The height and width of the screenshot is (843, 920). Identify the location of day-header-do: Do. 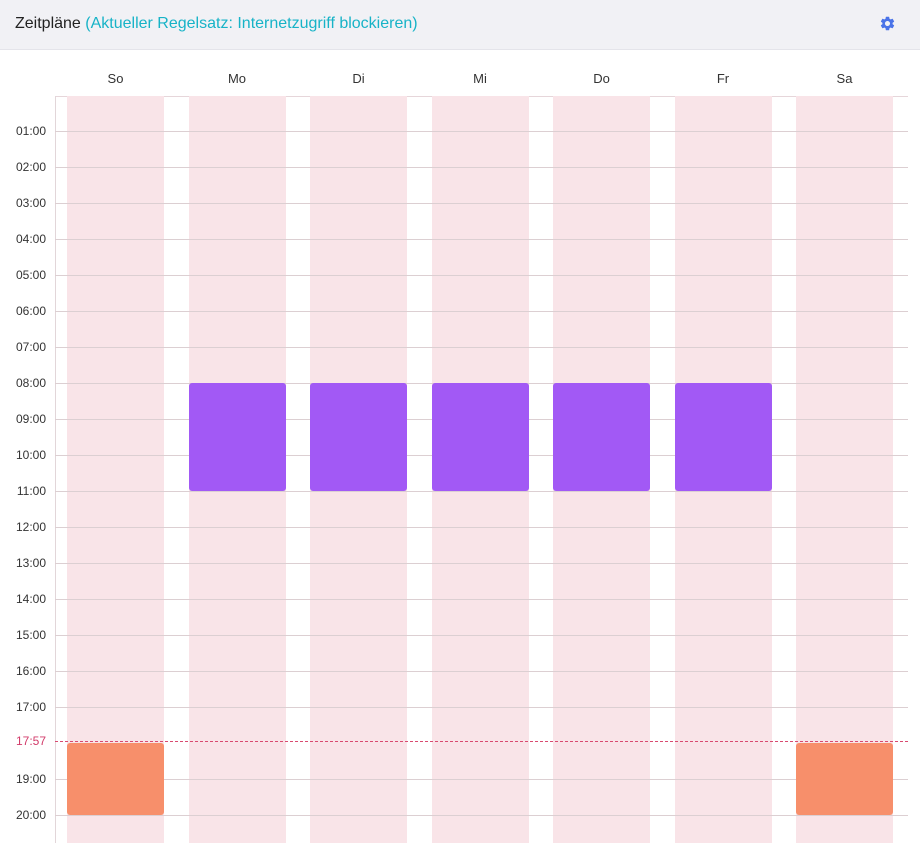
(601, 78).